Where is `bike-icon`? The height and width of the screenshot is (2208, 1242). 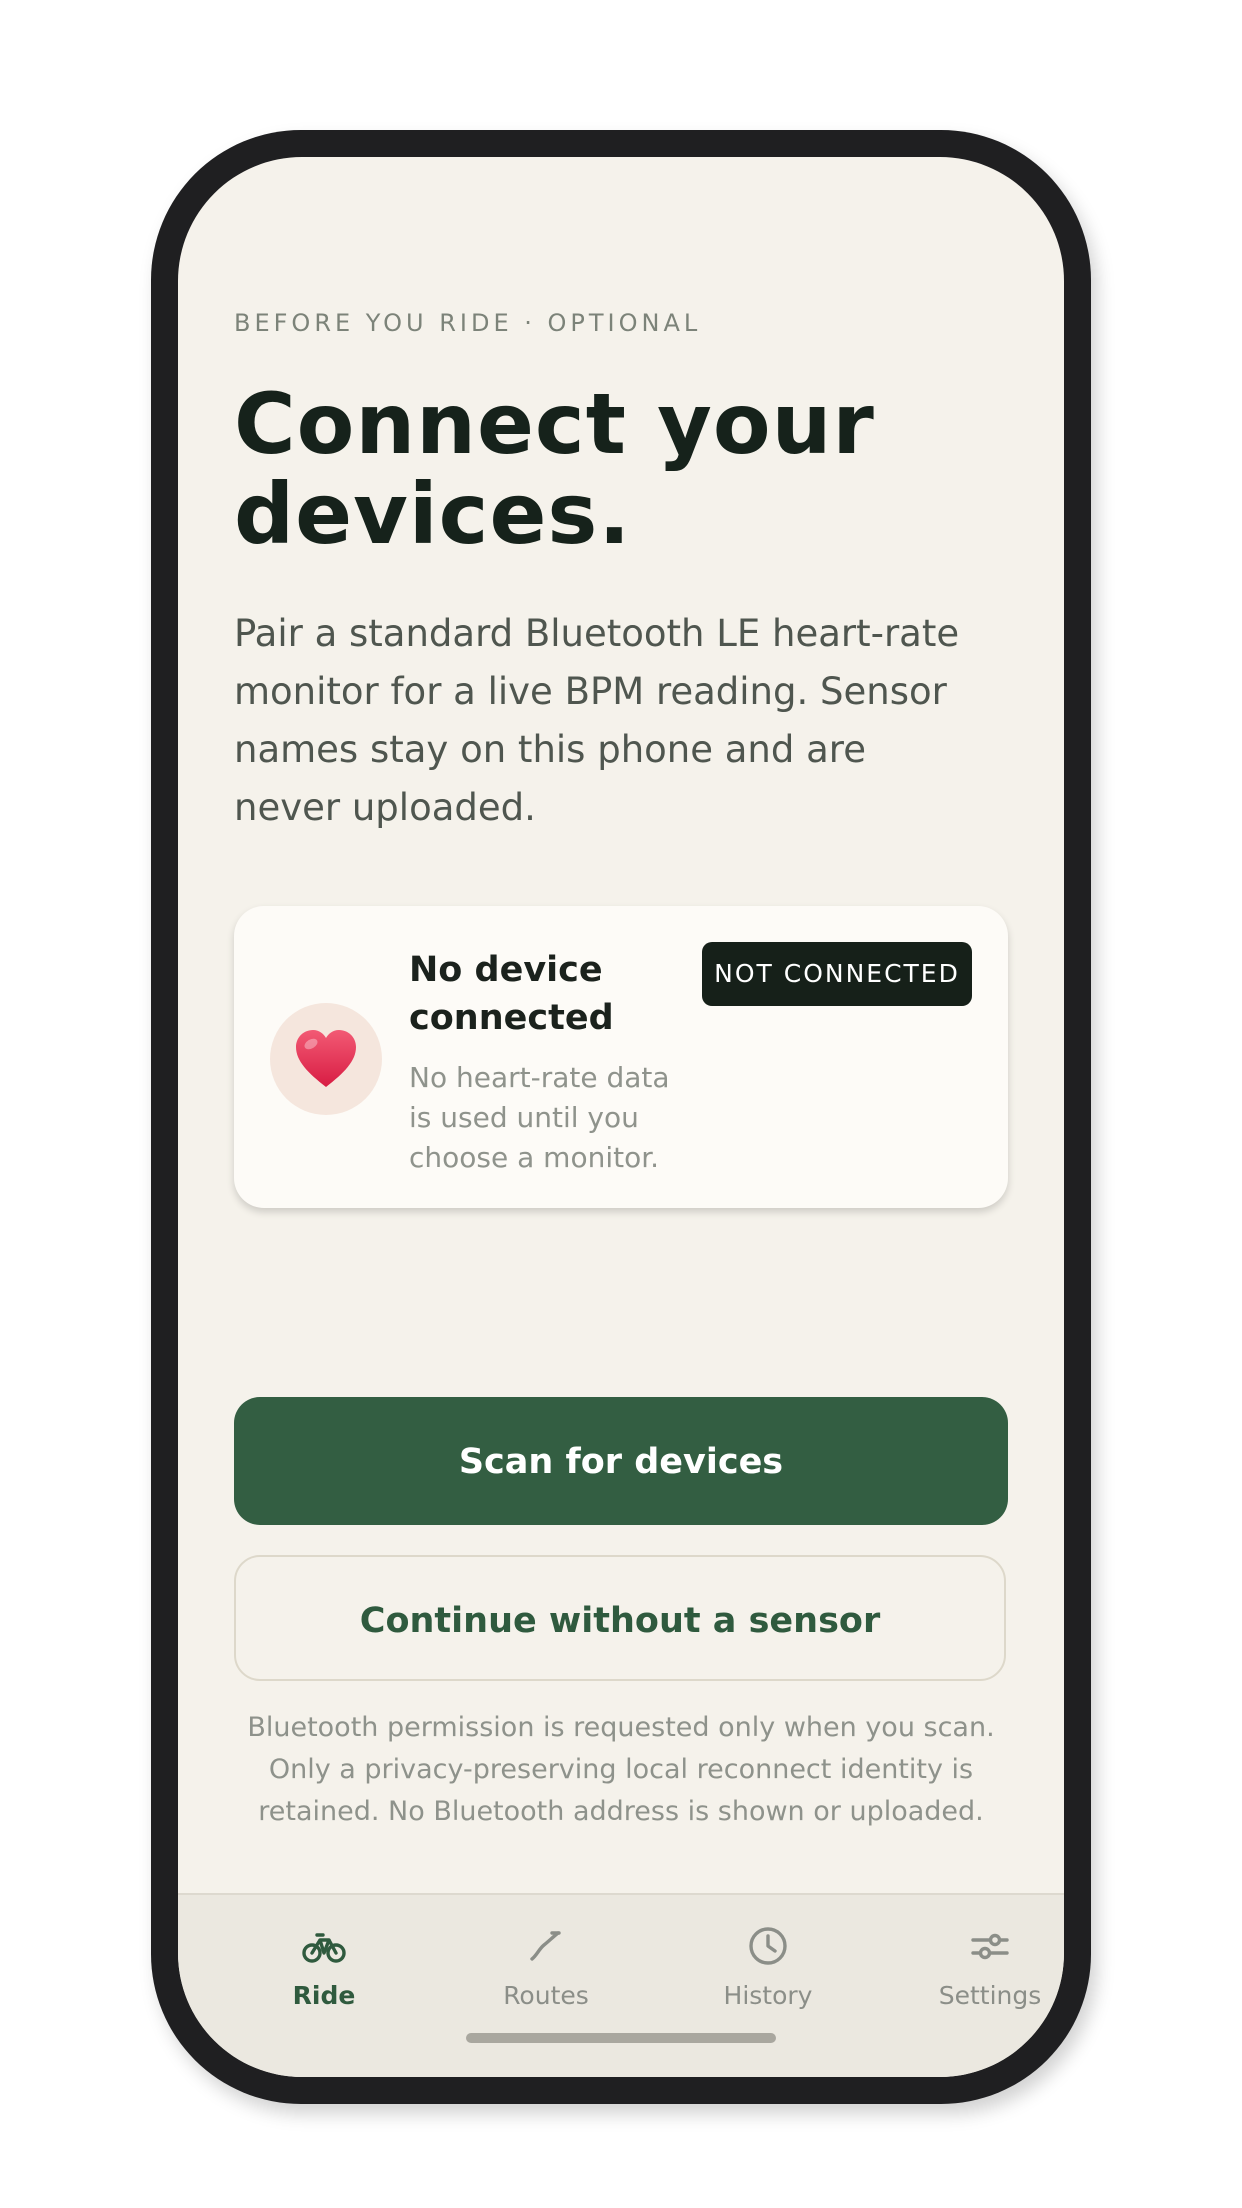 bike-icon is located at coordinates (324, 1948).